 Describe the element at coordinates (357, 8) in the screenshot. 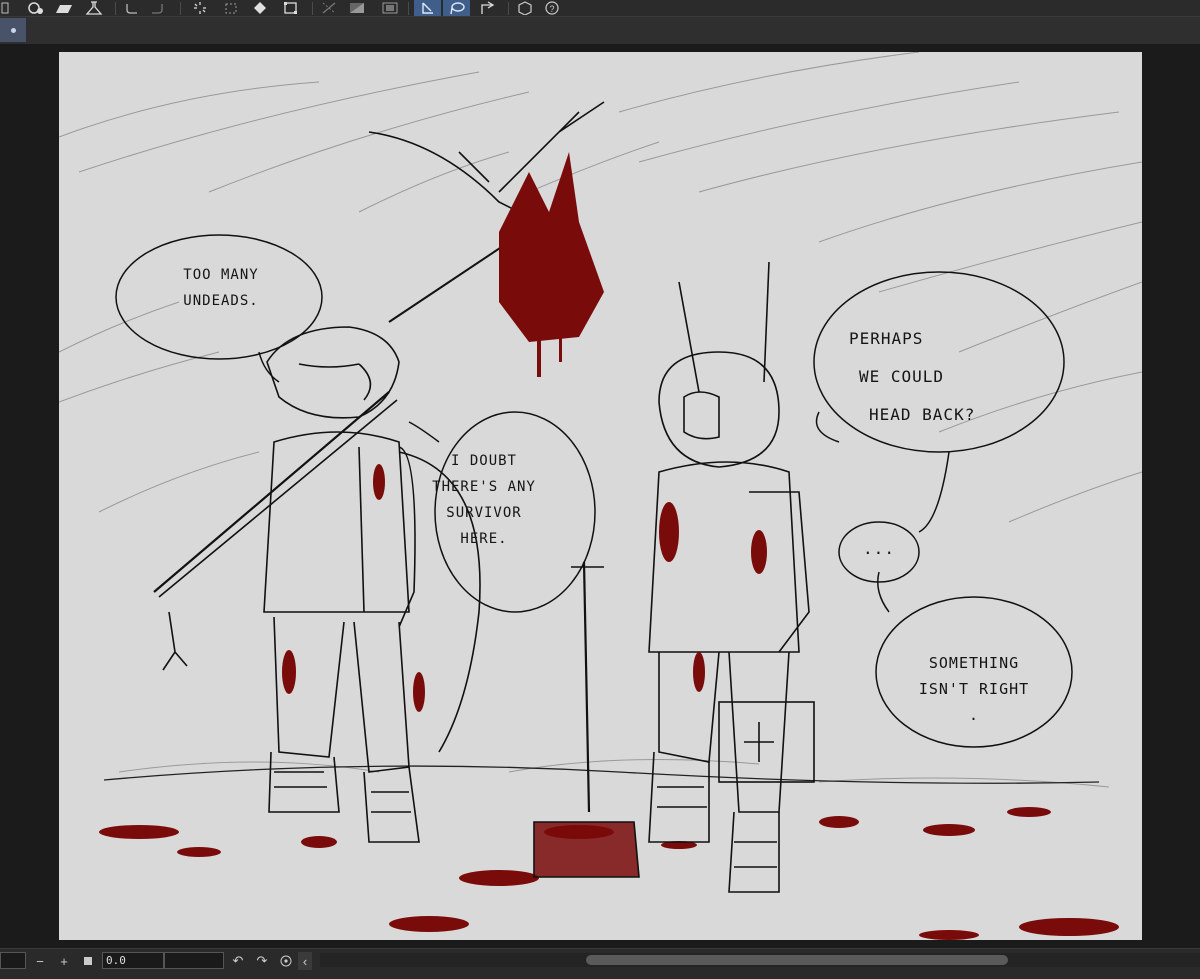

I see `gradient-icon` at that location.